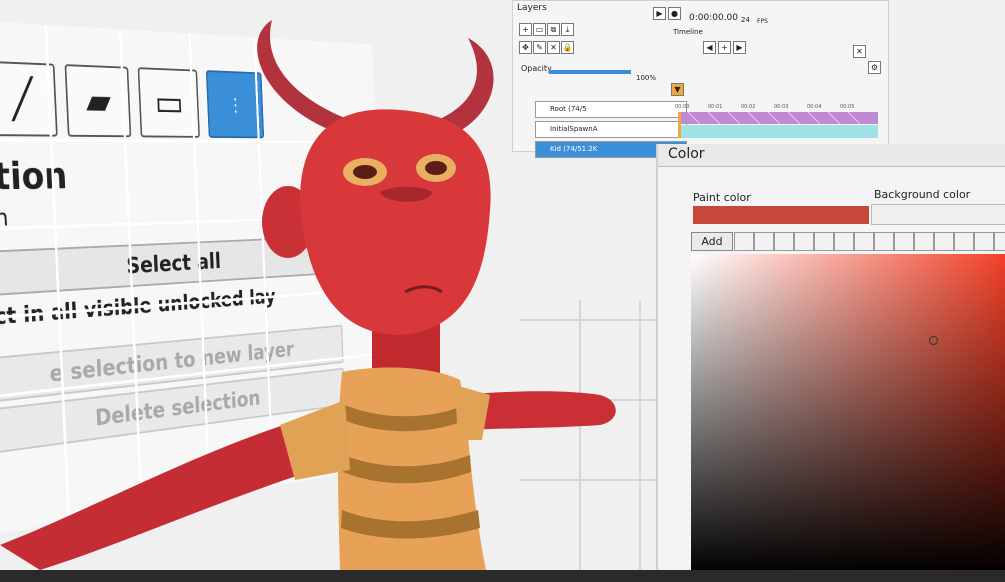  What do you see at coordinates (715, 107) in the screenshot?
I see `ruler-tick: 00:01` at bounding box center [715, 107].